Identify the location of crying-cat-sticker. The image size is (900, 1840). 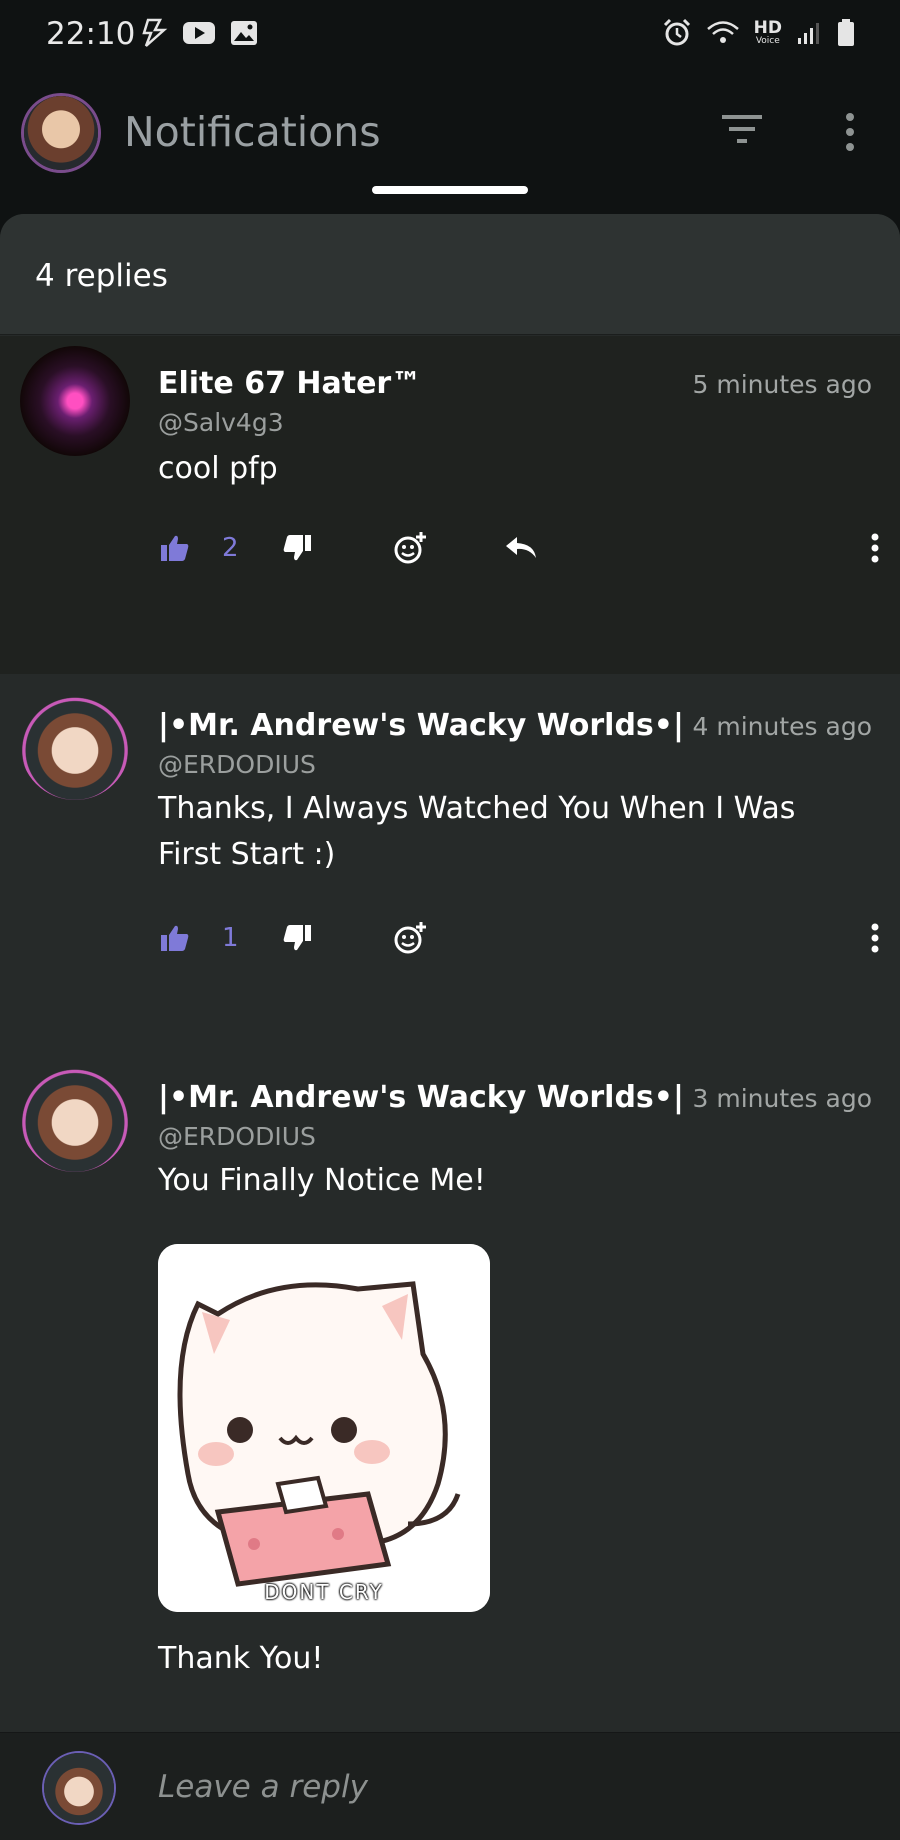
(324, 1428).